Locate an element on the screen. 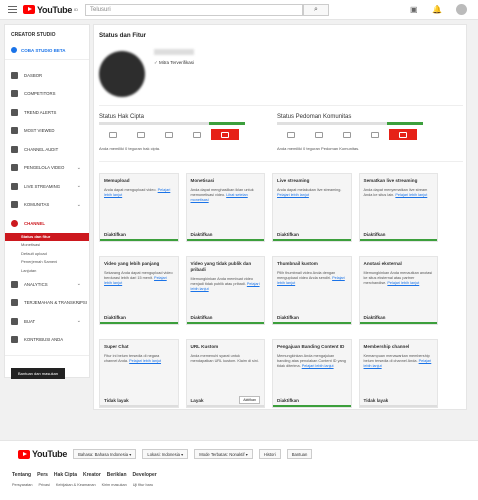 This screenshot has width=478, height=500. footer-link: Pers is located at coordinates (42, 475).